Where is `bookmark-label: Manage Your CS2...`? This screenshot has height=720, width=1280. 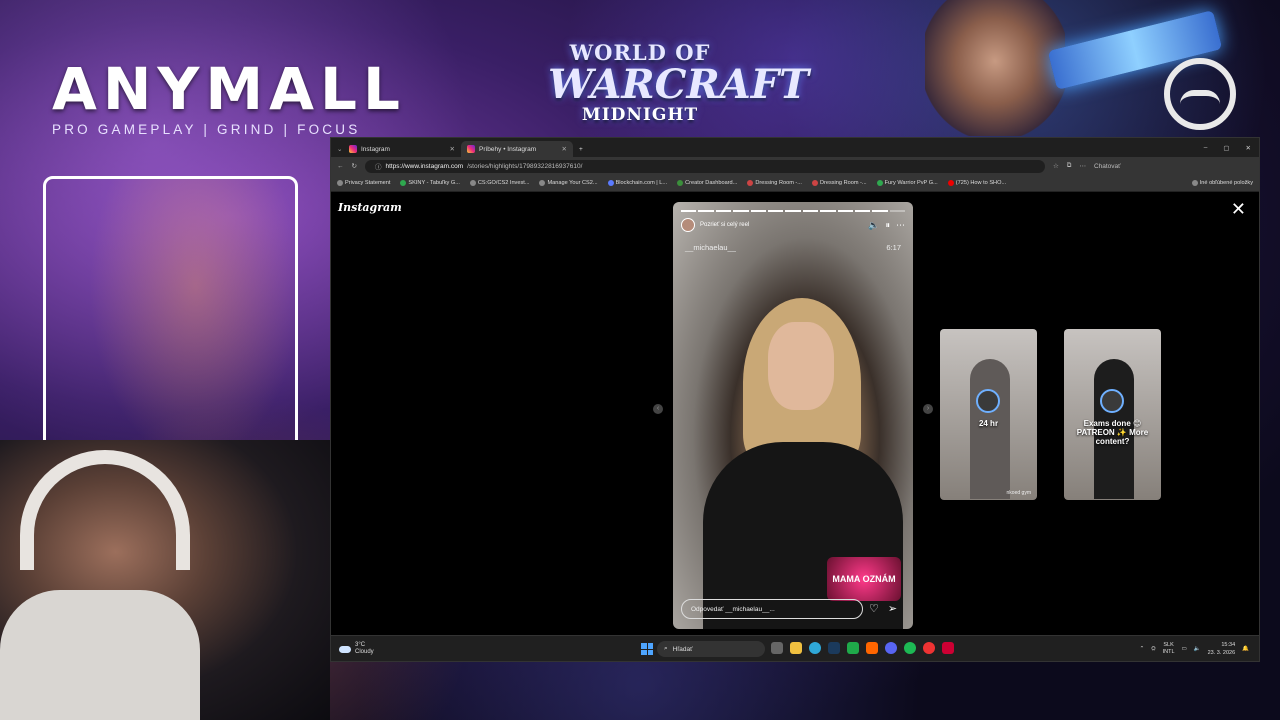
bookmark-label: Manage Your CS2... is located at coordinates (572, 183).